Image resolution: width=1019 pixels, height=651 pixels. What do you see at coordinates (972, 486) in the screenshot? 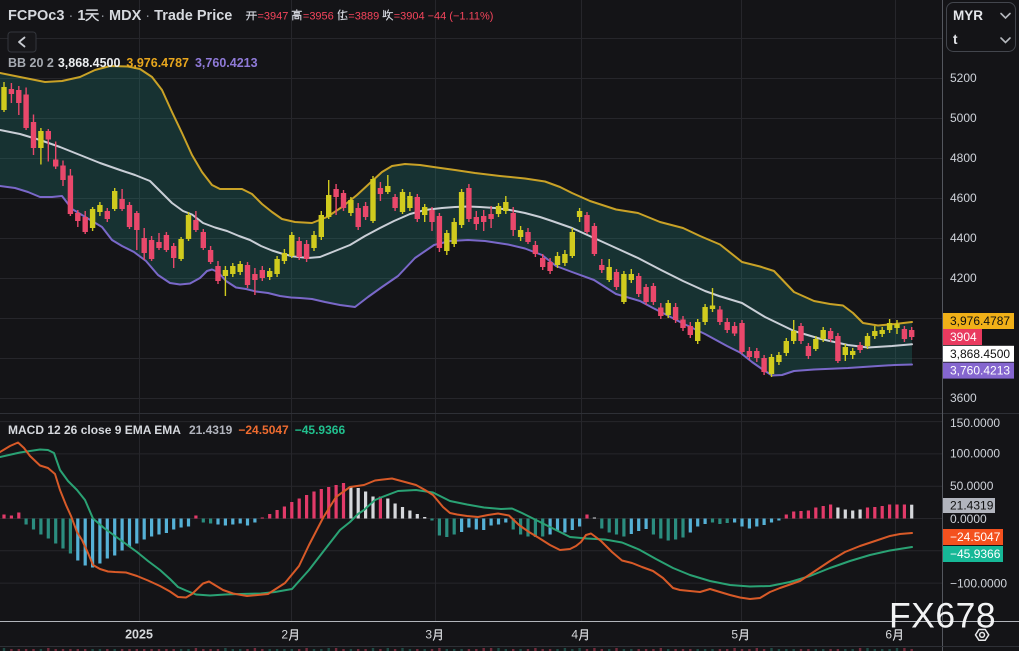
I see `svg-text: 50.0000` at bounding box center [972, 486].